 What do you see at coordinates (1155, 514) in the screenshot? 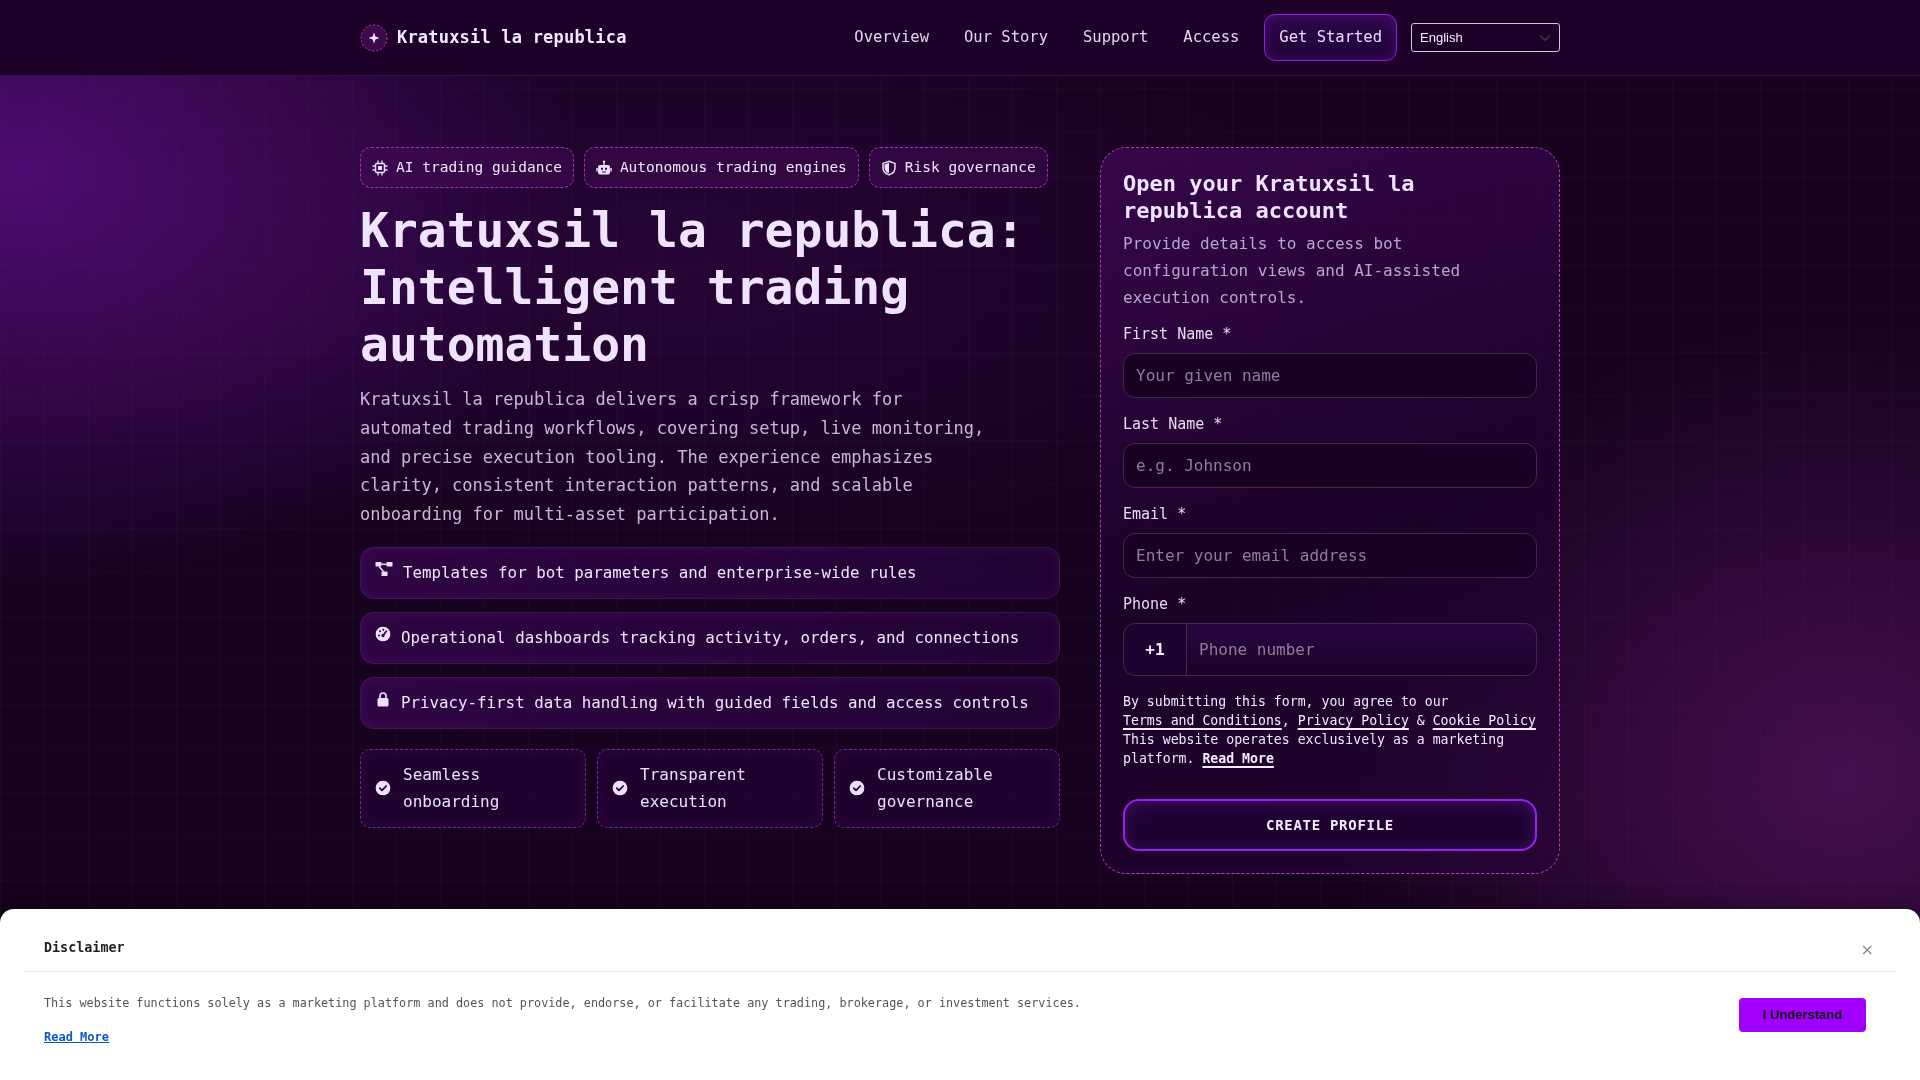
I see `field-label: Email *` at bounding box center [1155, 514].